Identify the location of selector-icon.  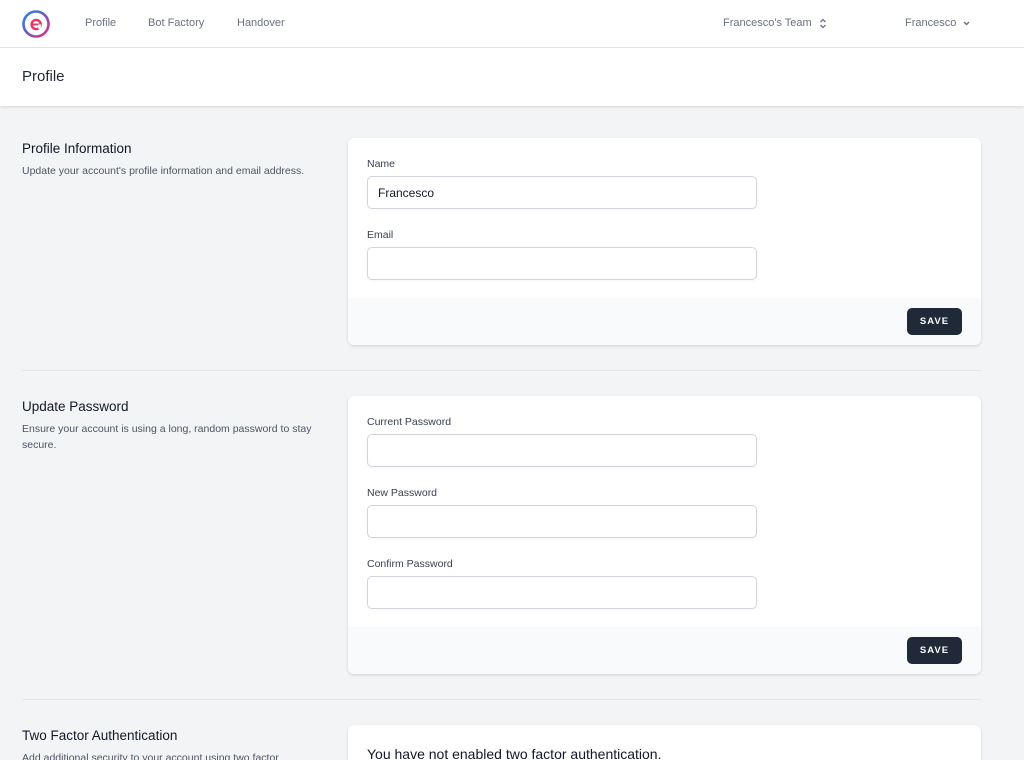
(822, 23).